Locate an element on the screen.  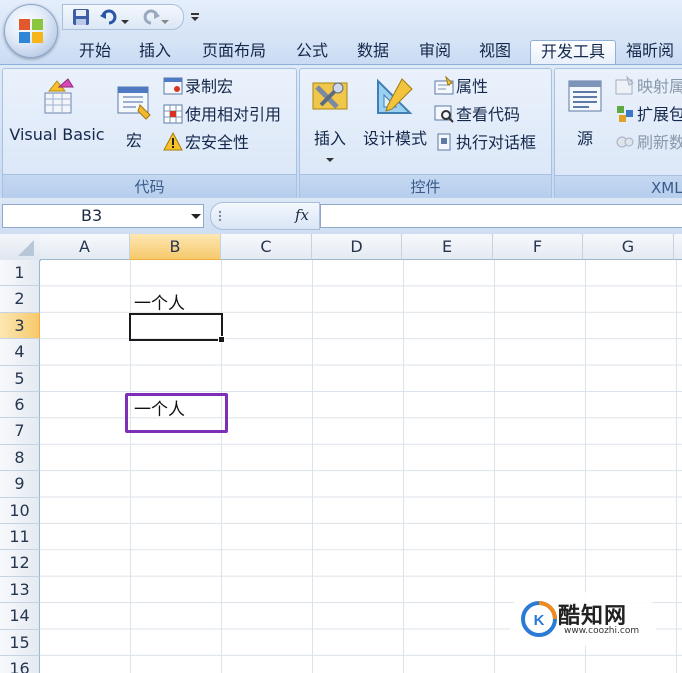
macros-label: 宏 is located at coordinates (133, 140).